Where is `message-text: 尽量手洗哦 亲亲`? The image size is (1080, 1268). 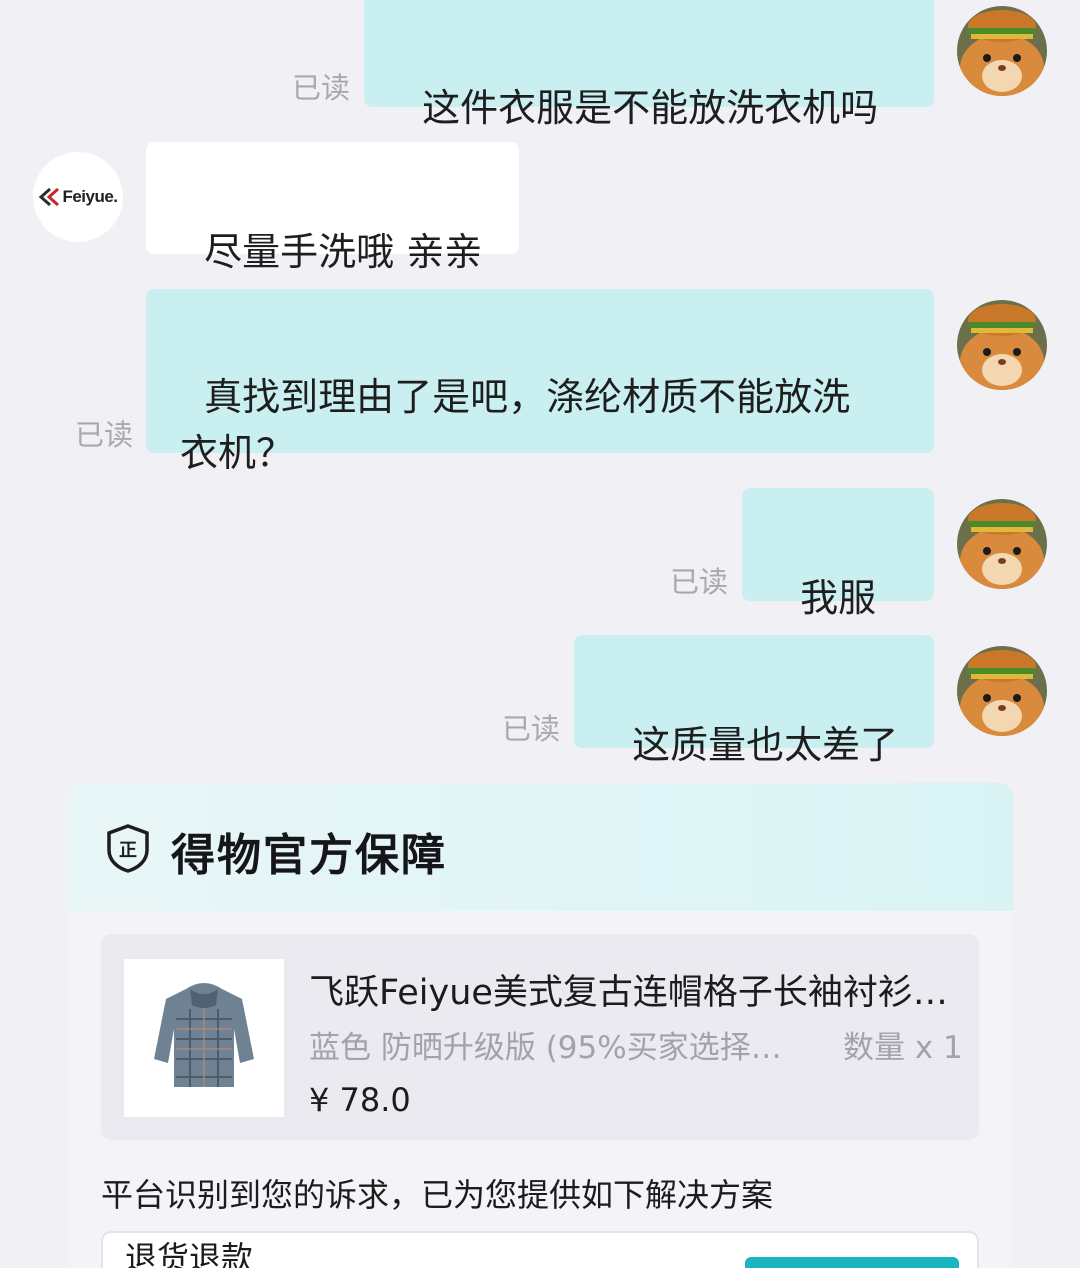
message-text: 尽量手洗哦 亲亲 is located at coordinates (343, 252).